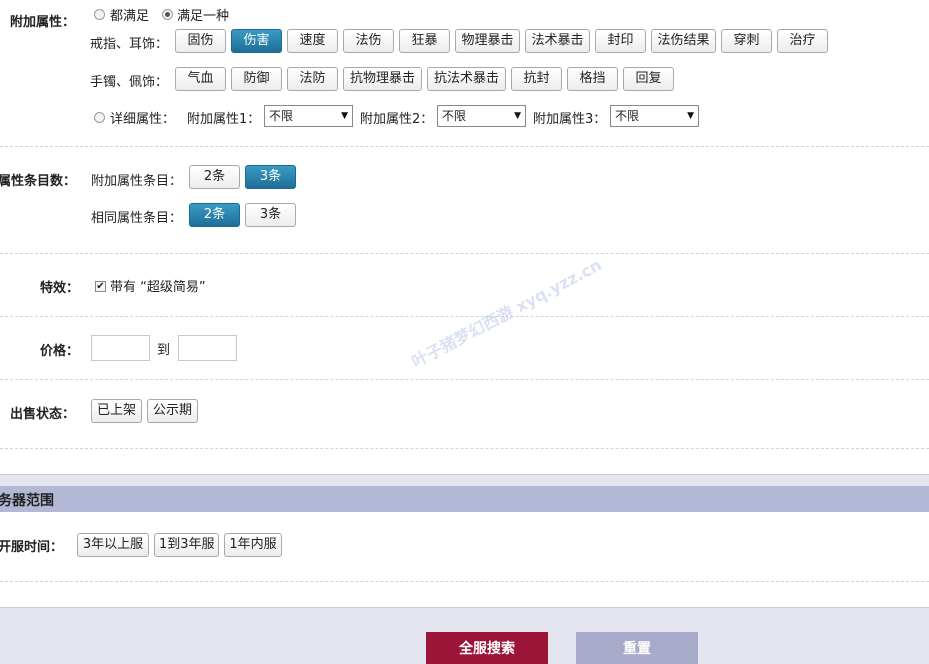 The height and width of the screenshot is (664, 929). What do you see at coordinates (648, 79) in the screenshot?
I see `bracelet-attr-button-7: 回复` at bounding box center [648, 79].